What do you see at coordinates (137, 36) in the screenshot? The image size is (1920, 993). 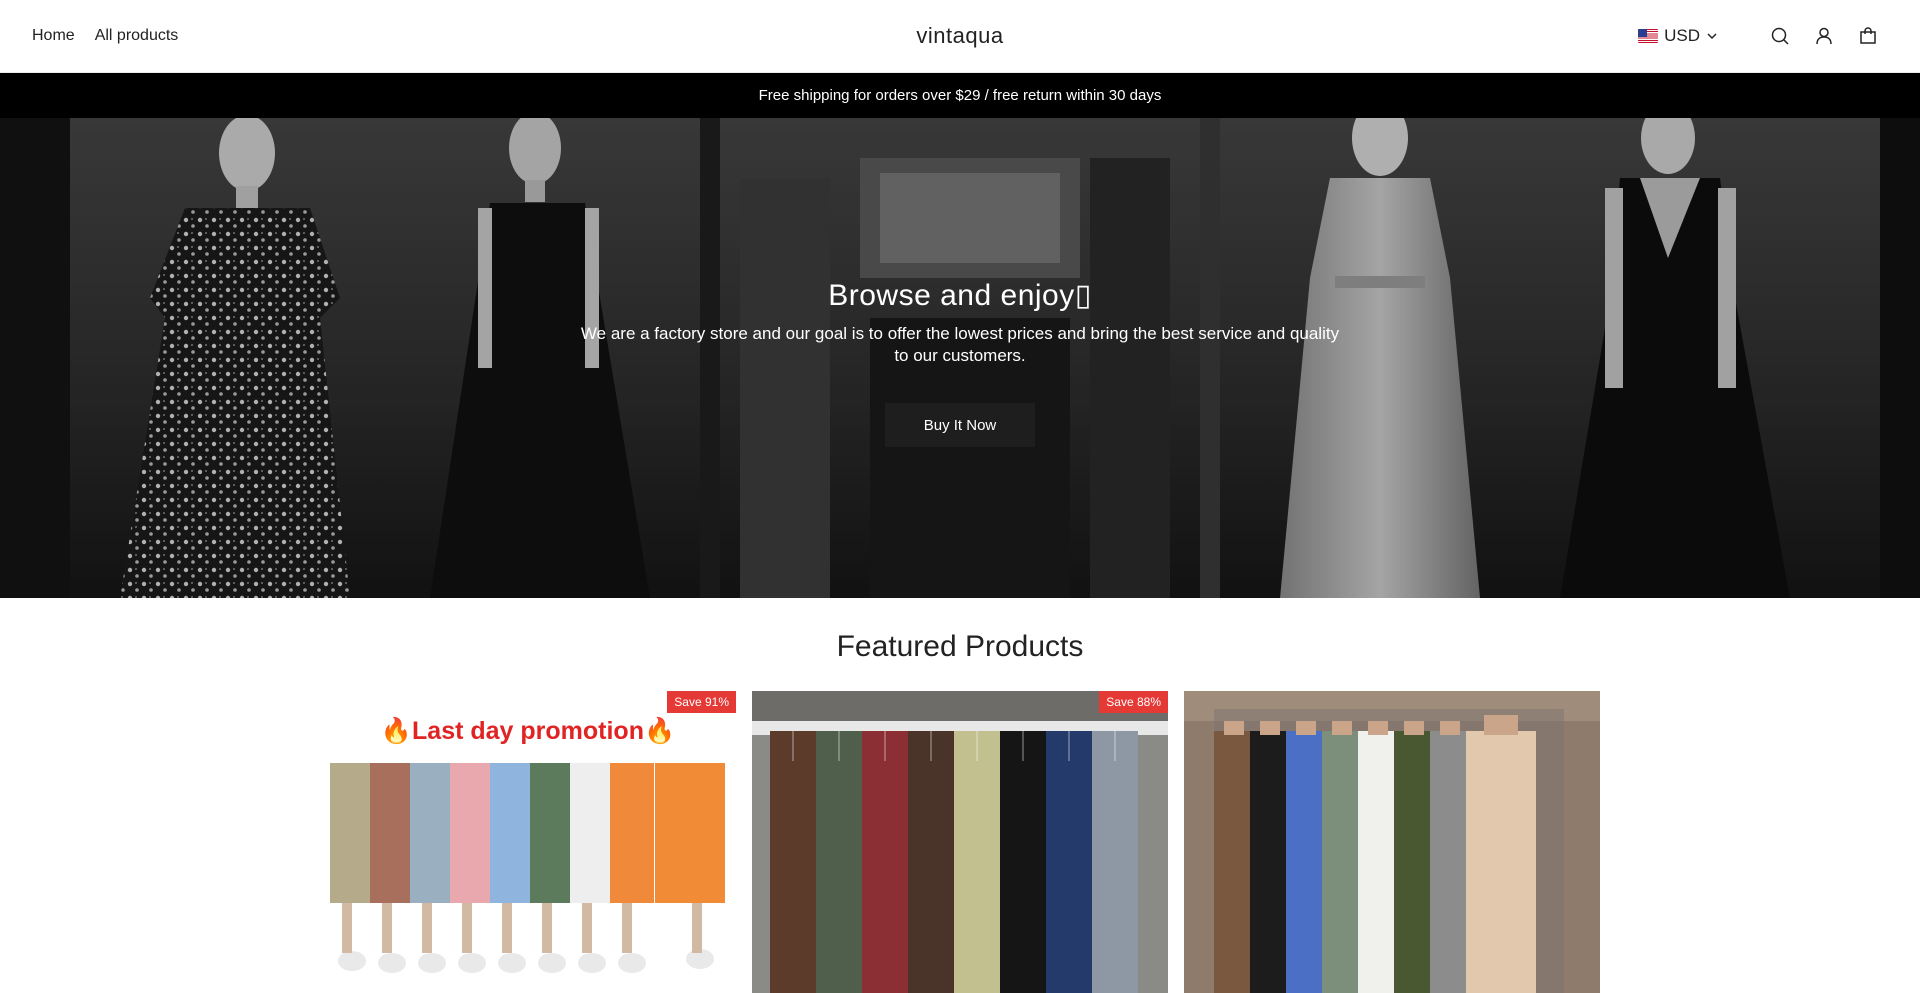 I see `nav-all-products-link: All products` at bounding box center [137, 36].